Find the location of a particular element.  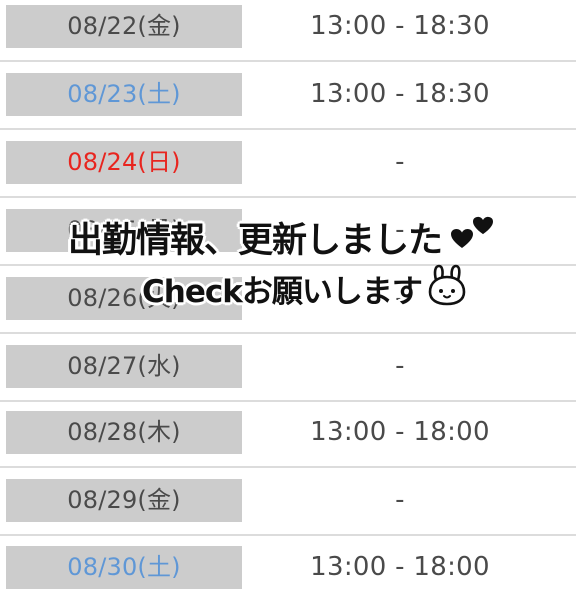

schedule-row: 08/30(土) 13:00 - 18:00 is located at coordinates (288, 575).